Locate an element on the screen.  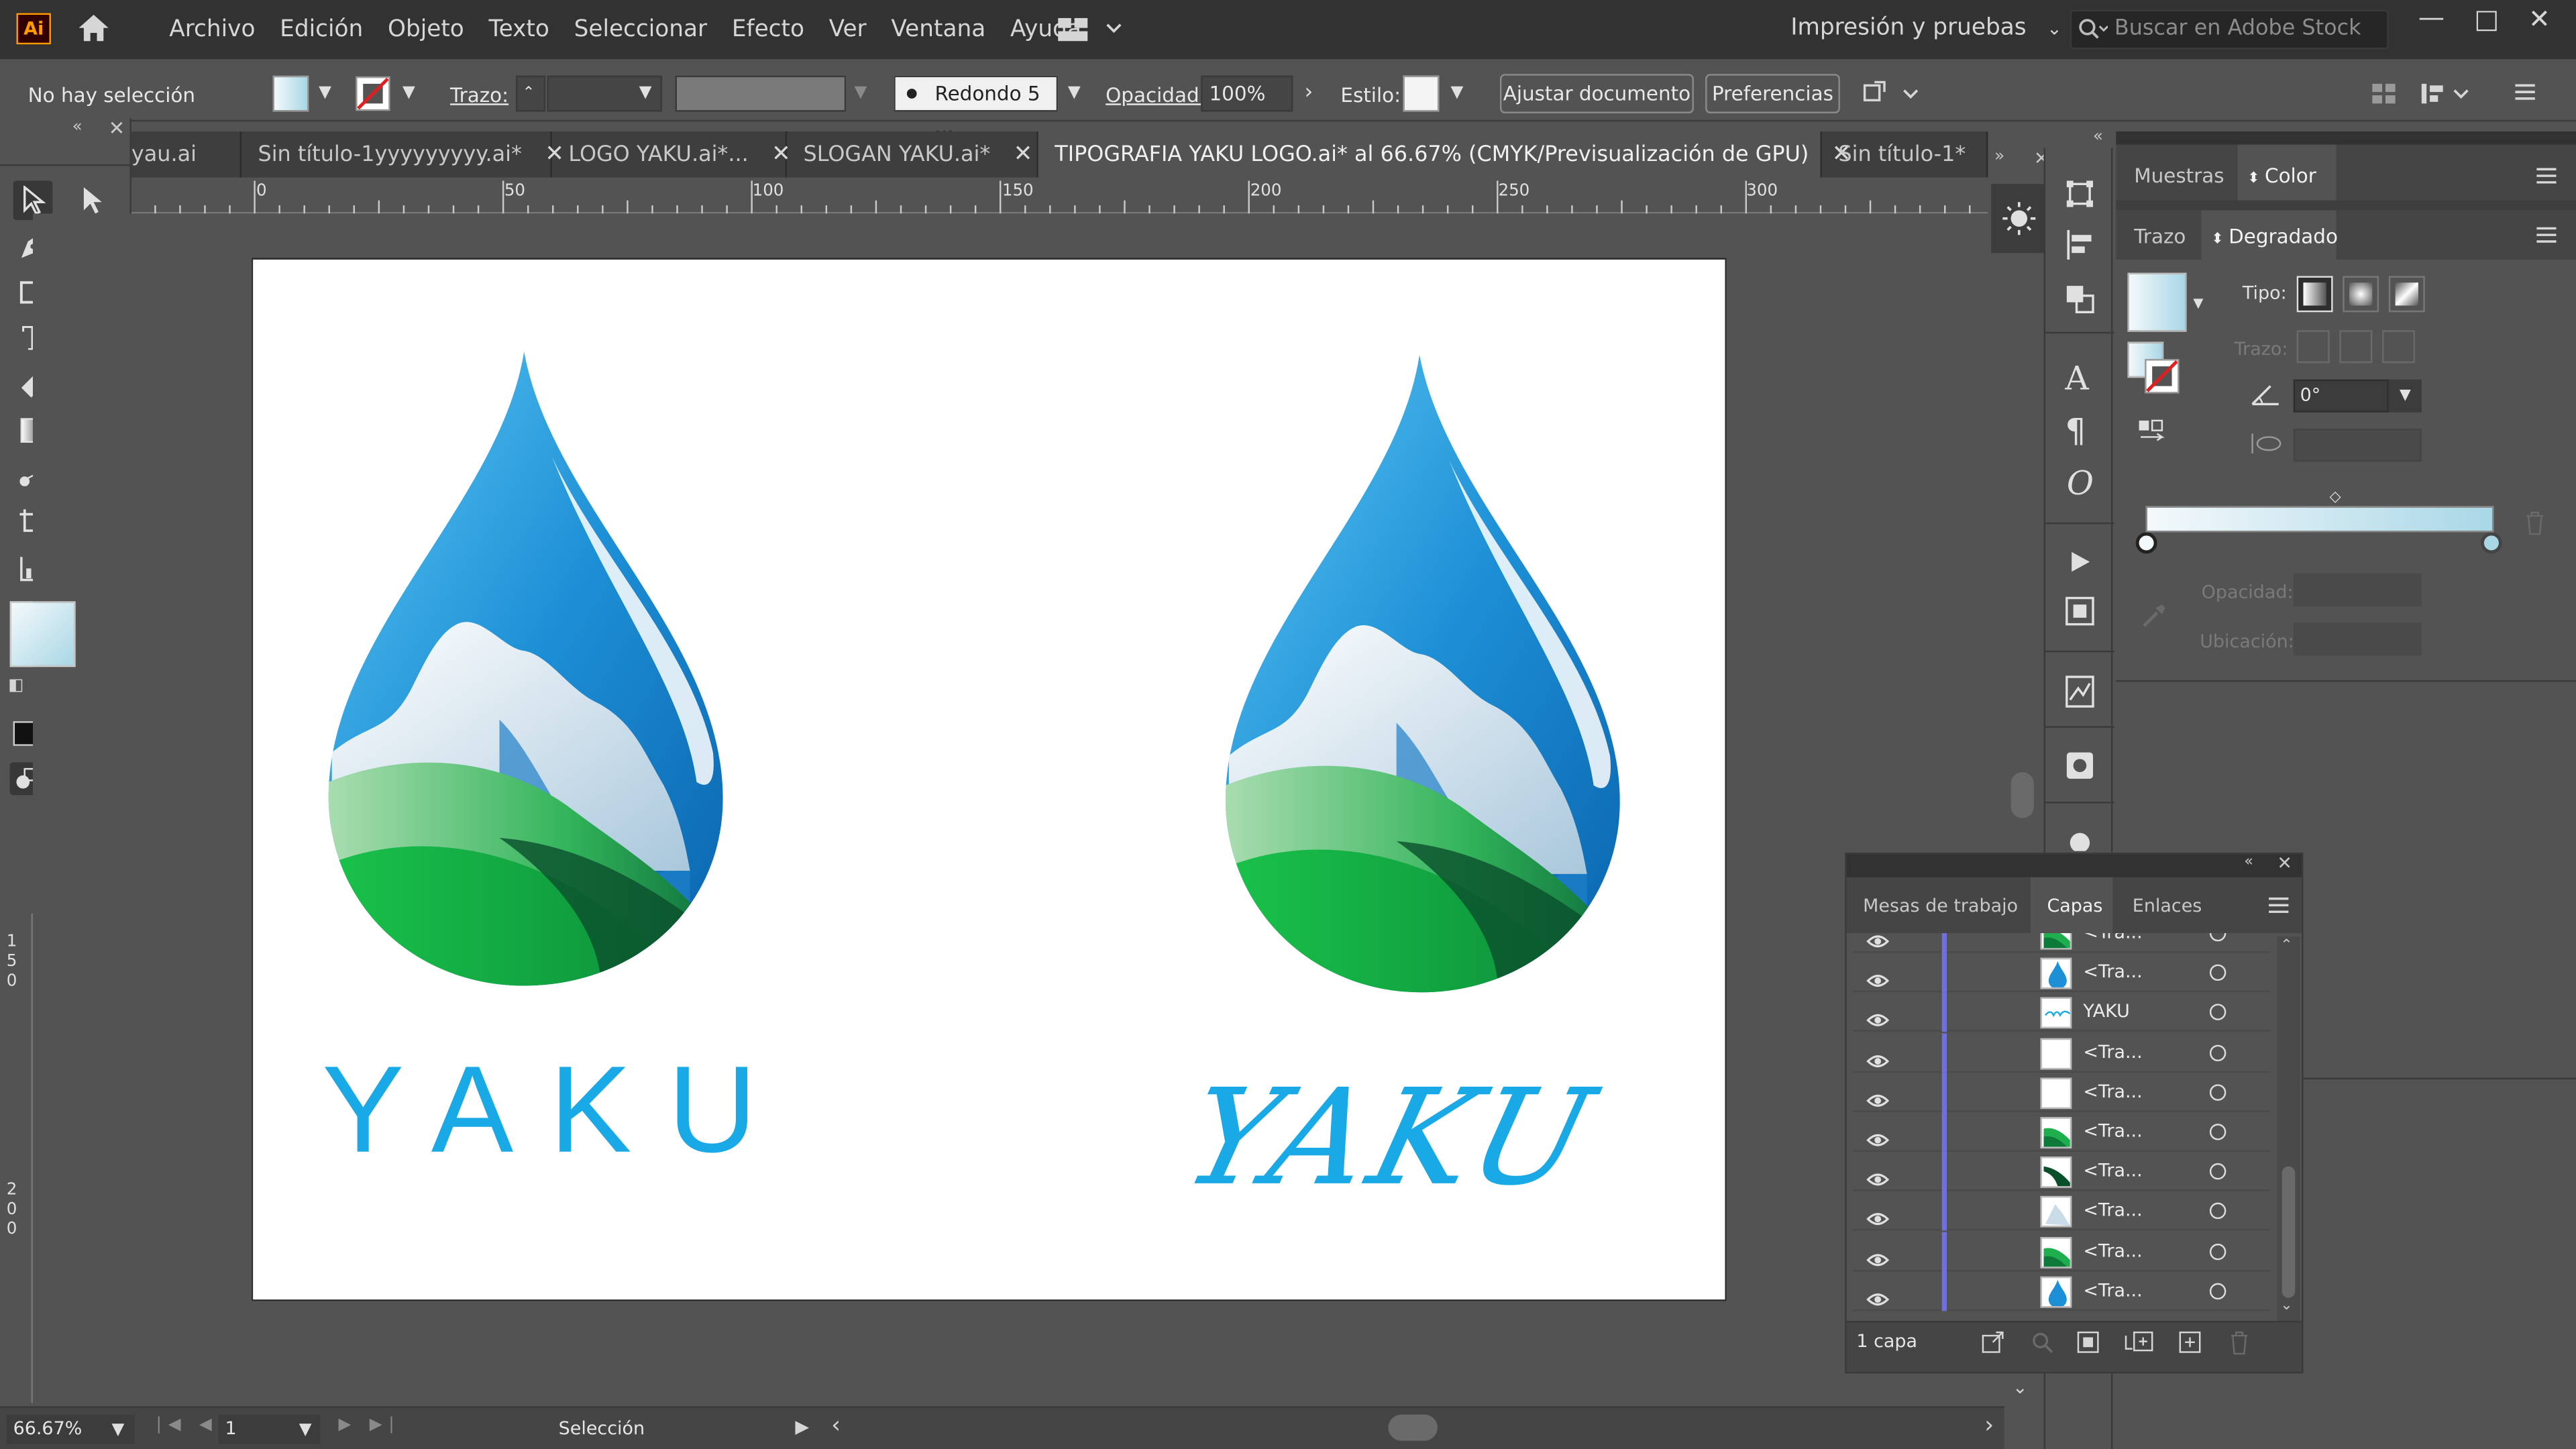
character-panel-icon: A is located at coordinates (2076, 378).